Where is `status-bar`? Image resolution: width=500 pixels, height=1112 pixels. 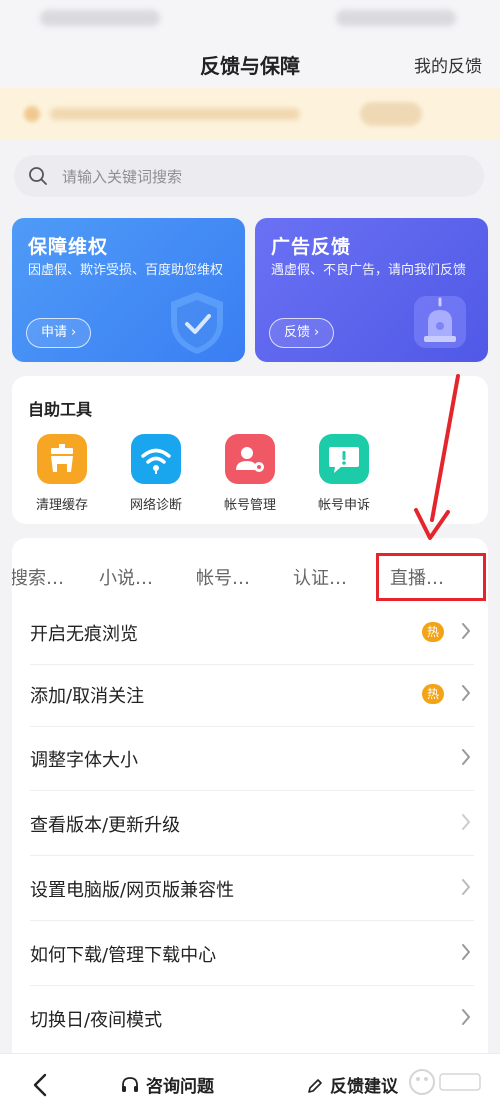
status-bar is located at coordinates (250, 19).